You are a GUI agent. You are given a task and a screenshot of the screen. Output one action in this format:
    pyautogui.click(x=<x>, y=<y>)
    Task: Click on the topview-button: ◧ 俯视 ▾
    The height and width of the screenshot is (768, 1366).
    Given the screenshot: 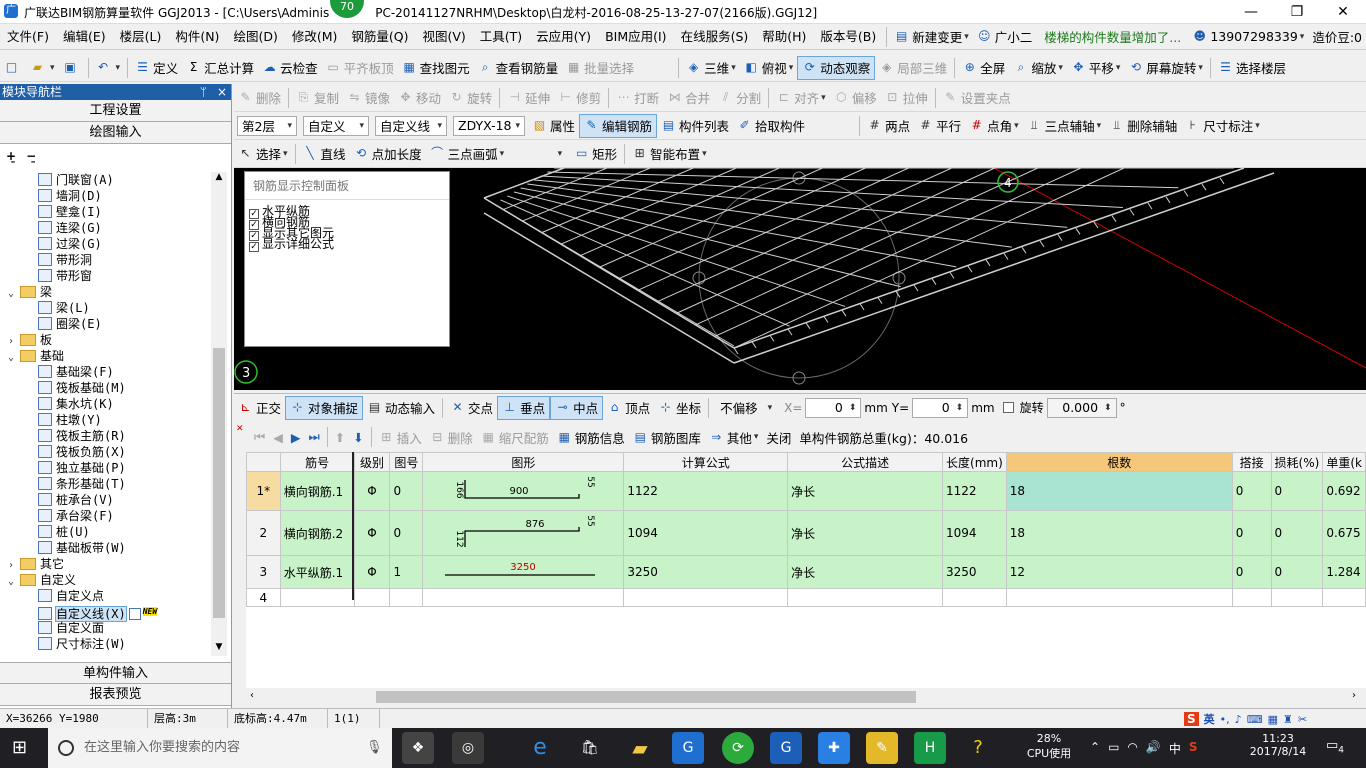 What is the action you would take?
    pyautogui.click(x=769, y=68)
    